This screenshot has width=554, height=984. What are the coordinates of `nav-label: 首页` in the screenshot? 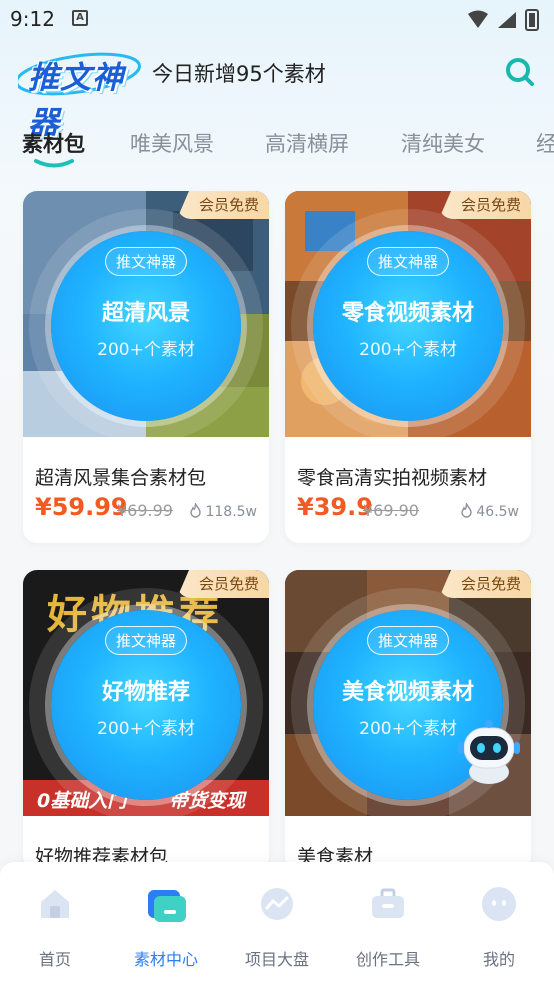 It's located at (54, 959).